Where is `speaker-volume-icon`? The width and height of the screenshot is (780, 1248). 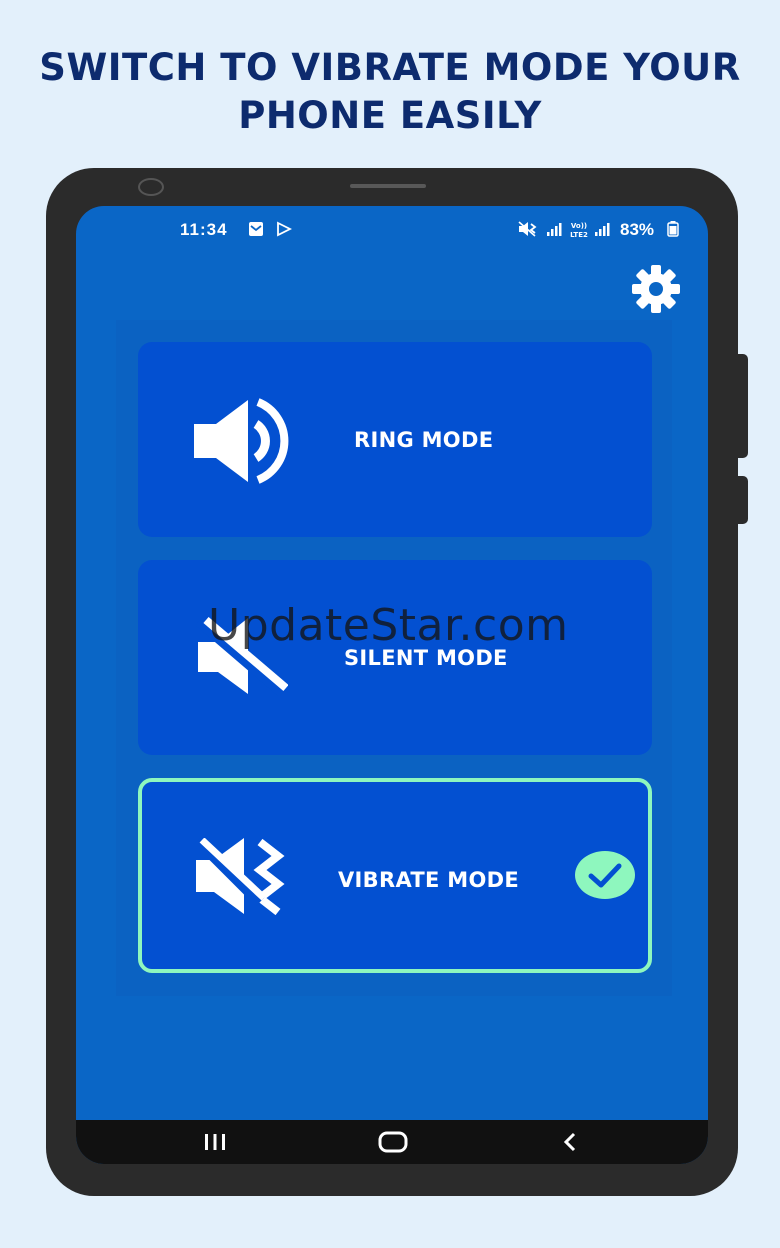
speaker-volume-icon is located at coordinates (241, 441).